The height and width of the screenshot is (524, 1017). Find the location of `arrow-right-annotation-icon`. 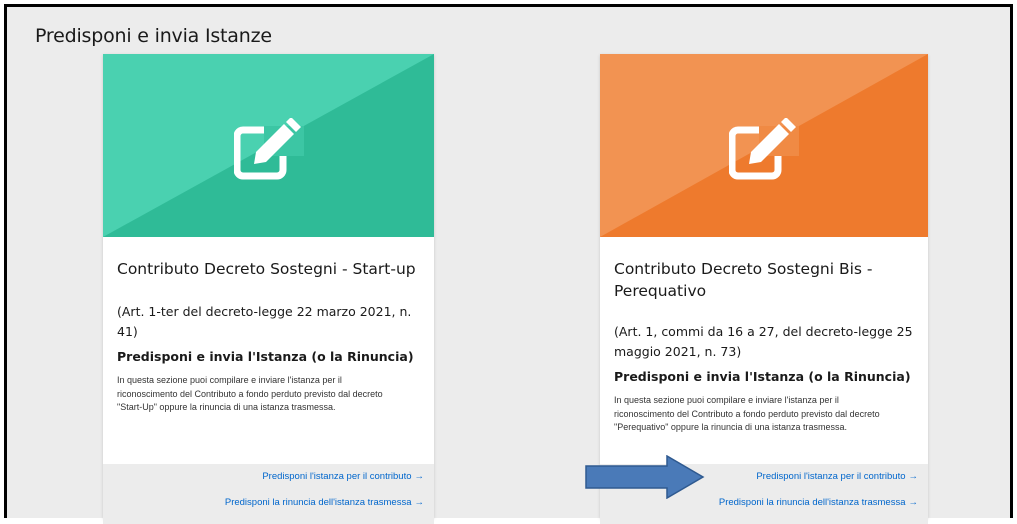

arrow-right-annotation-icon is located at coordinates (645, 477).